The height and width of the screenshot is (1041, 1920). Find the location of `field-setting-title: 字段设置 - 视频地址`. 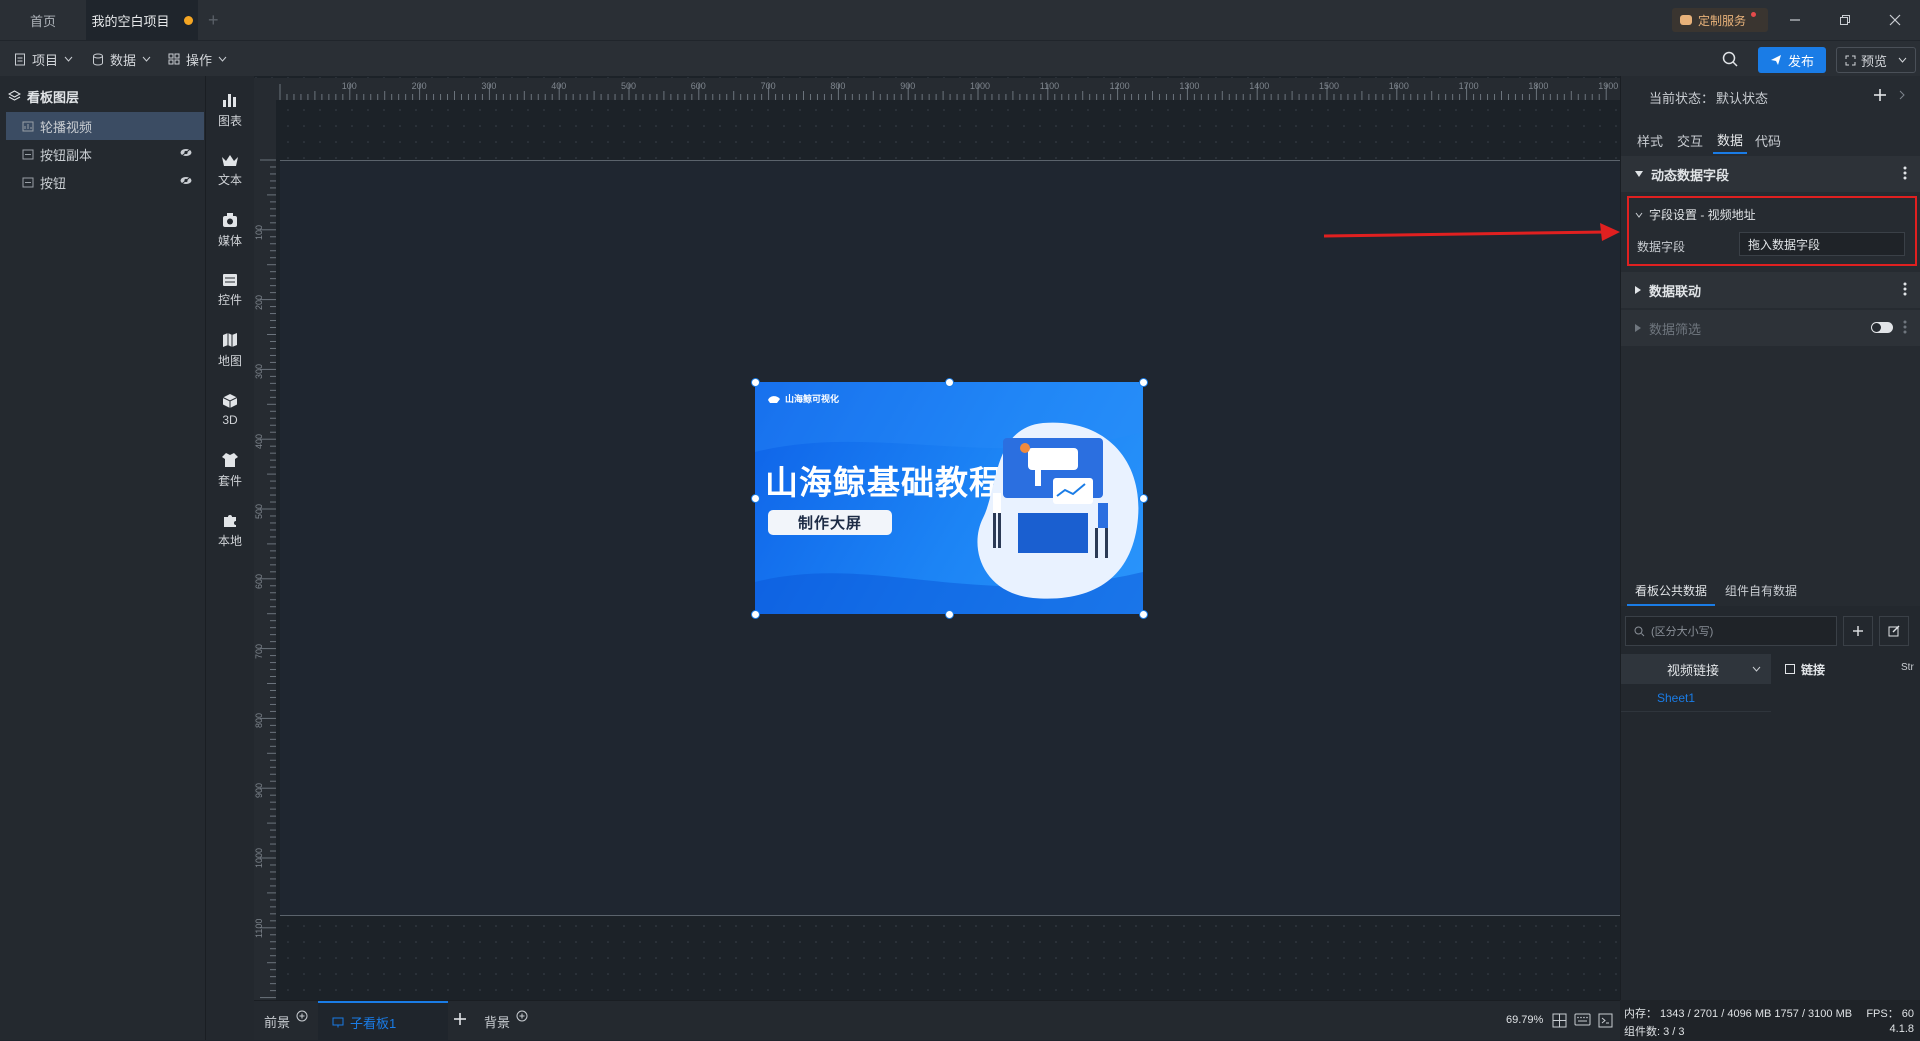

field-setting-title: 字段设置 - 视频地址 is located at coordinates (1695, 214).